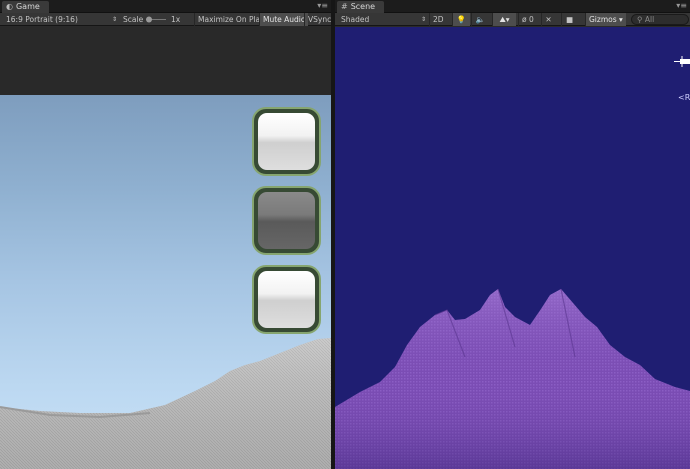 The width and height of the screenshot is (690, 469). I want to click on draw-mode-dropdown: Shaded, so click(355, 19).